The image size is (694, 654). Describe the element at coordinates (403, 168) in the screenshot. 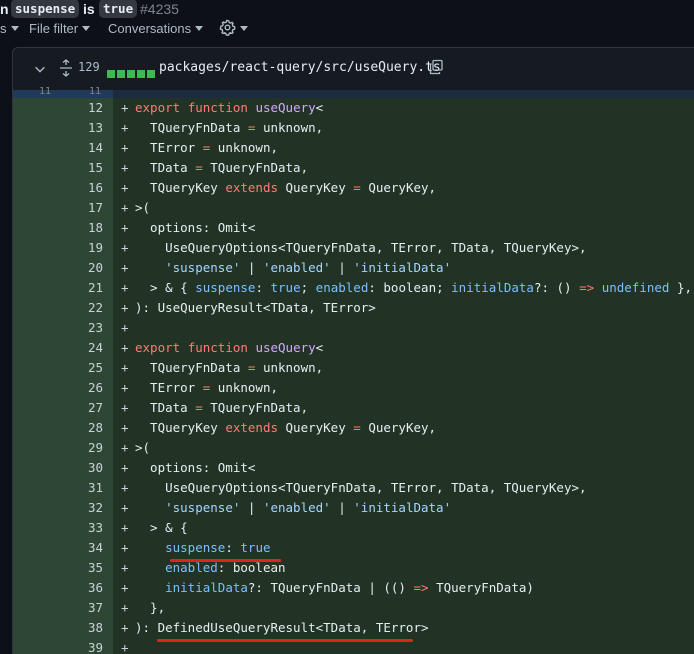

I see `line-content: + TData = TQueryFnData,` at that location.